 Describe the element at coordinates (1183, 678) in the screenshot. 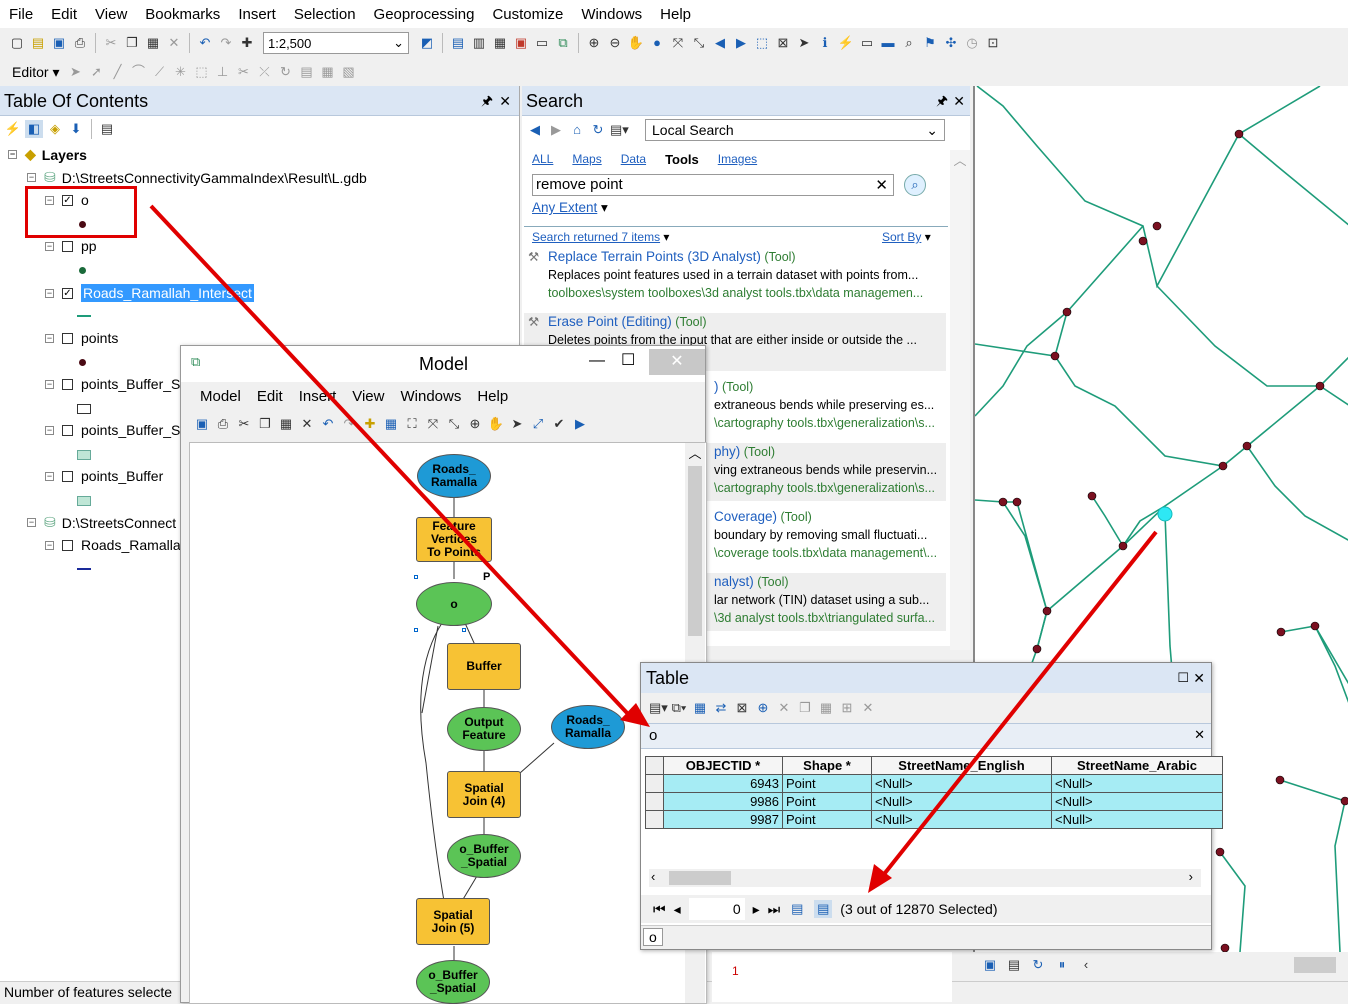

I see `maximize-button: ☐` at that location.